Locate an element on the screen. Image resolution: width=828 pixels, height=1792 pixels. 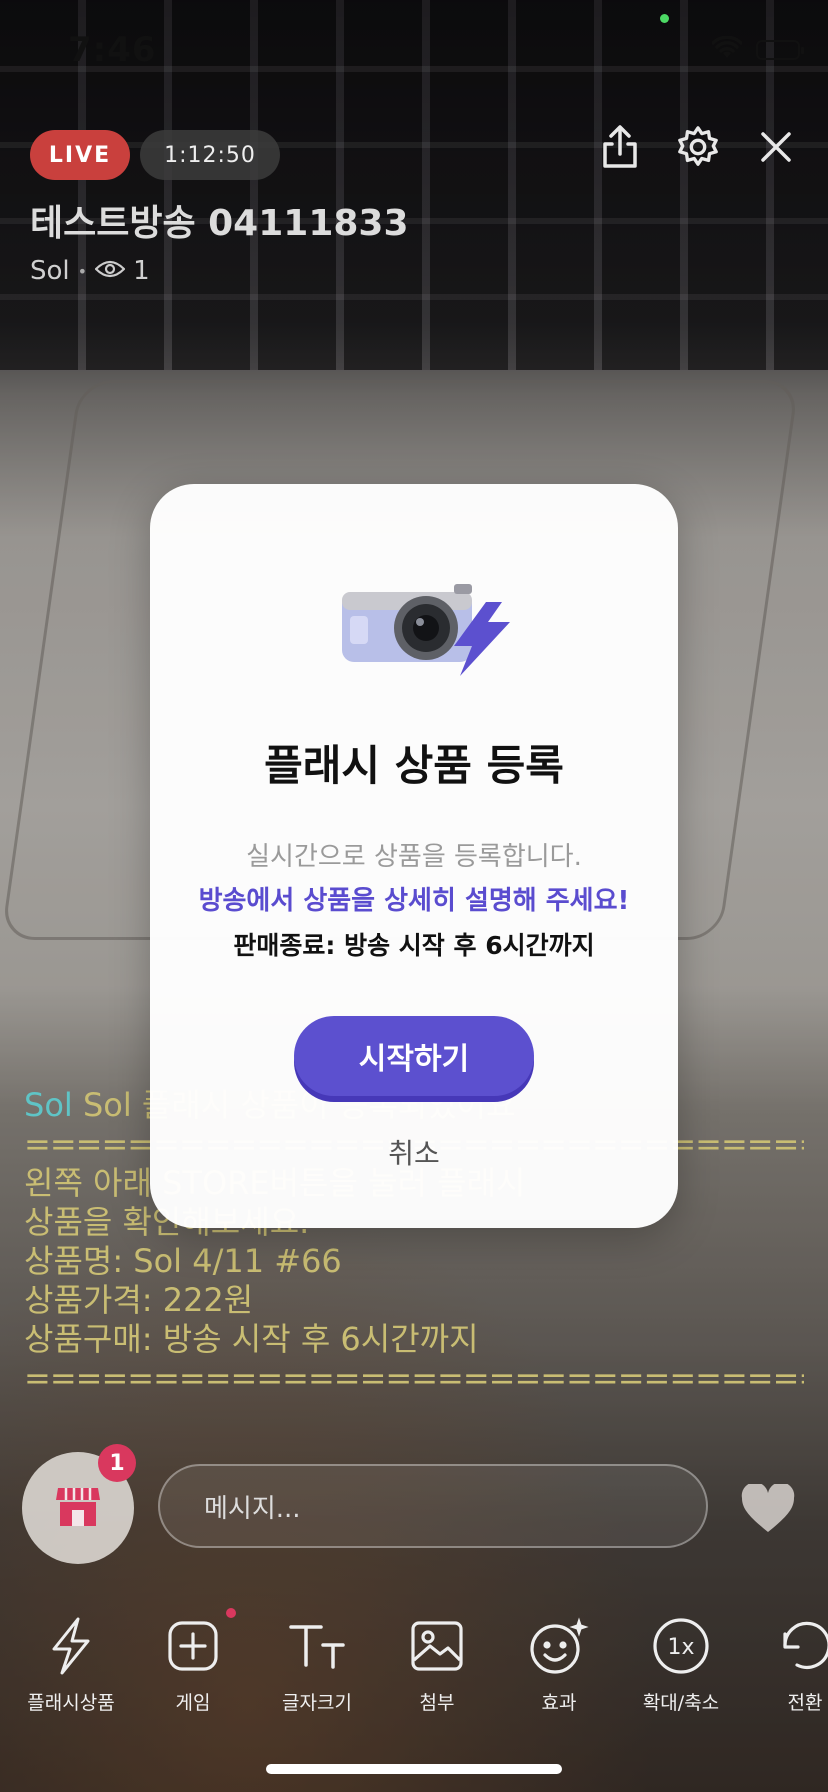
chat-line: 상품구매: 방송 시작 후 6시간까지 is located at coordinates (251, 1339).